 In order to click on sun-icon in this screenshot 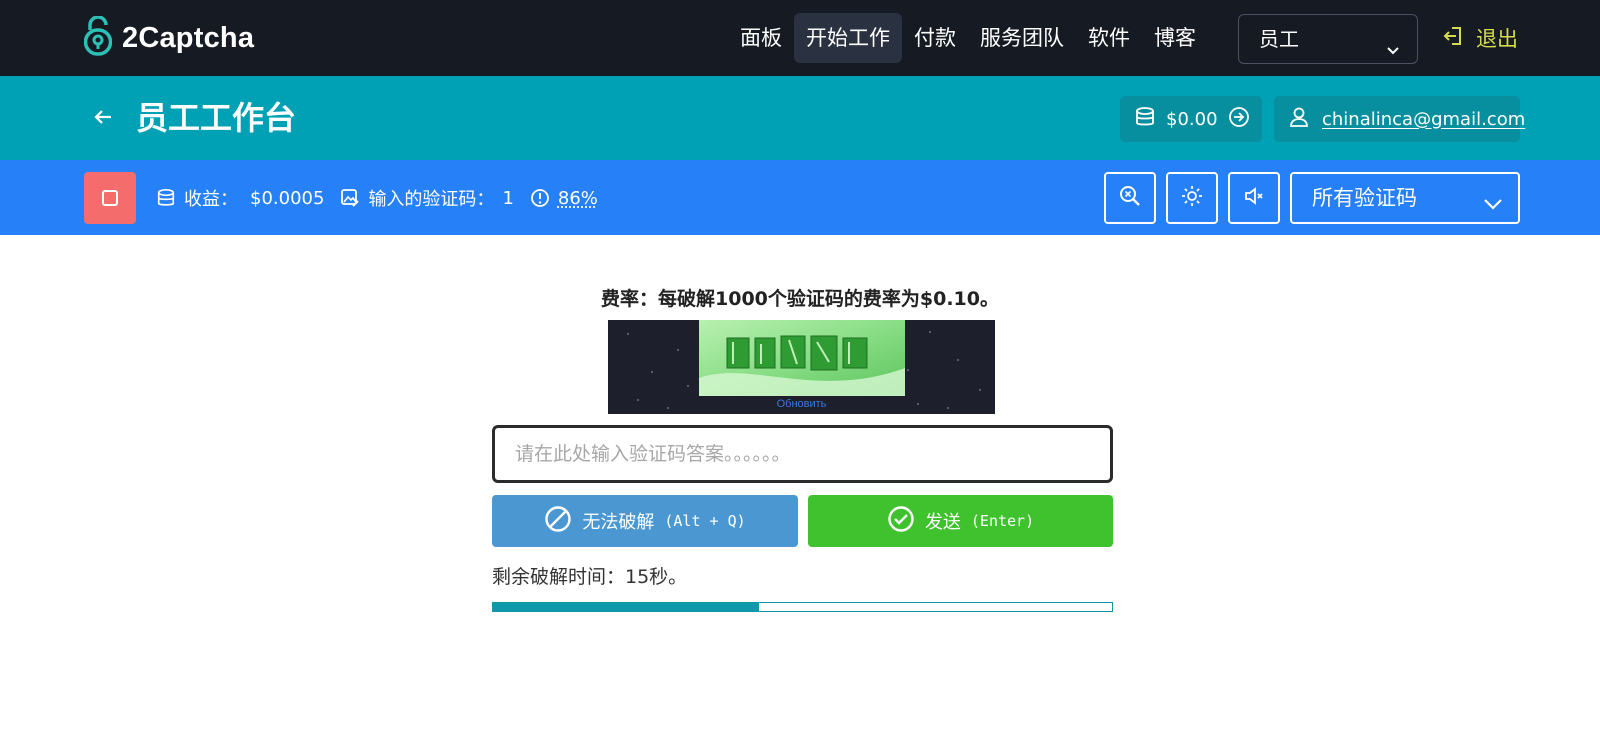, I will do `click(1192, 198)`.